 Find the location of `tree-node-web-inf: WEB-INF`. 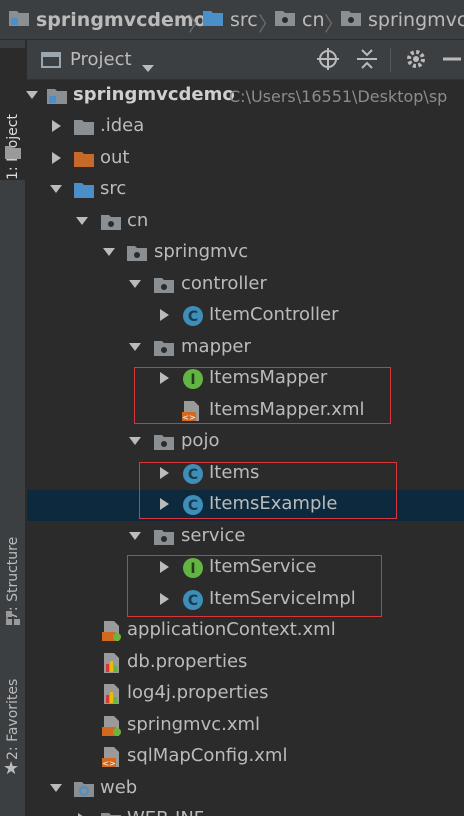

tree-node-web-inf: WEB-INF is located at coordinates (245, 810).